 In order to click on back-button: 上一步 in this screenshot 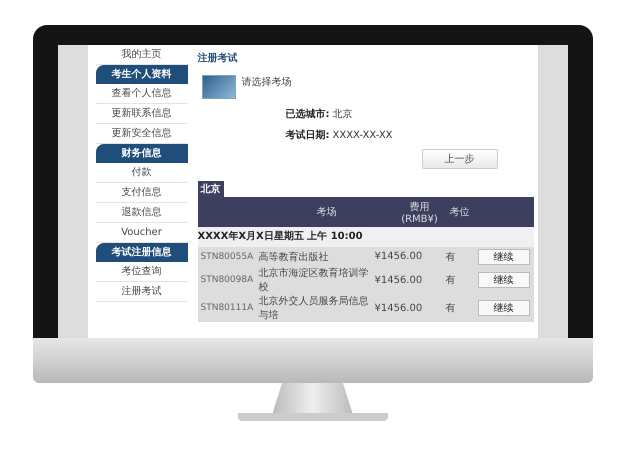, I will do `click(460, 159)`.